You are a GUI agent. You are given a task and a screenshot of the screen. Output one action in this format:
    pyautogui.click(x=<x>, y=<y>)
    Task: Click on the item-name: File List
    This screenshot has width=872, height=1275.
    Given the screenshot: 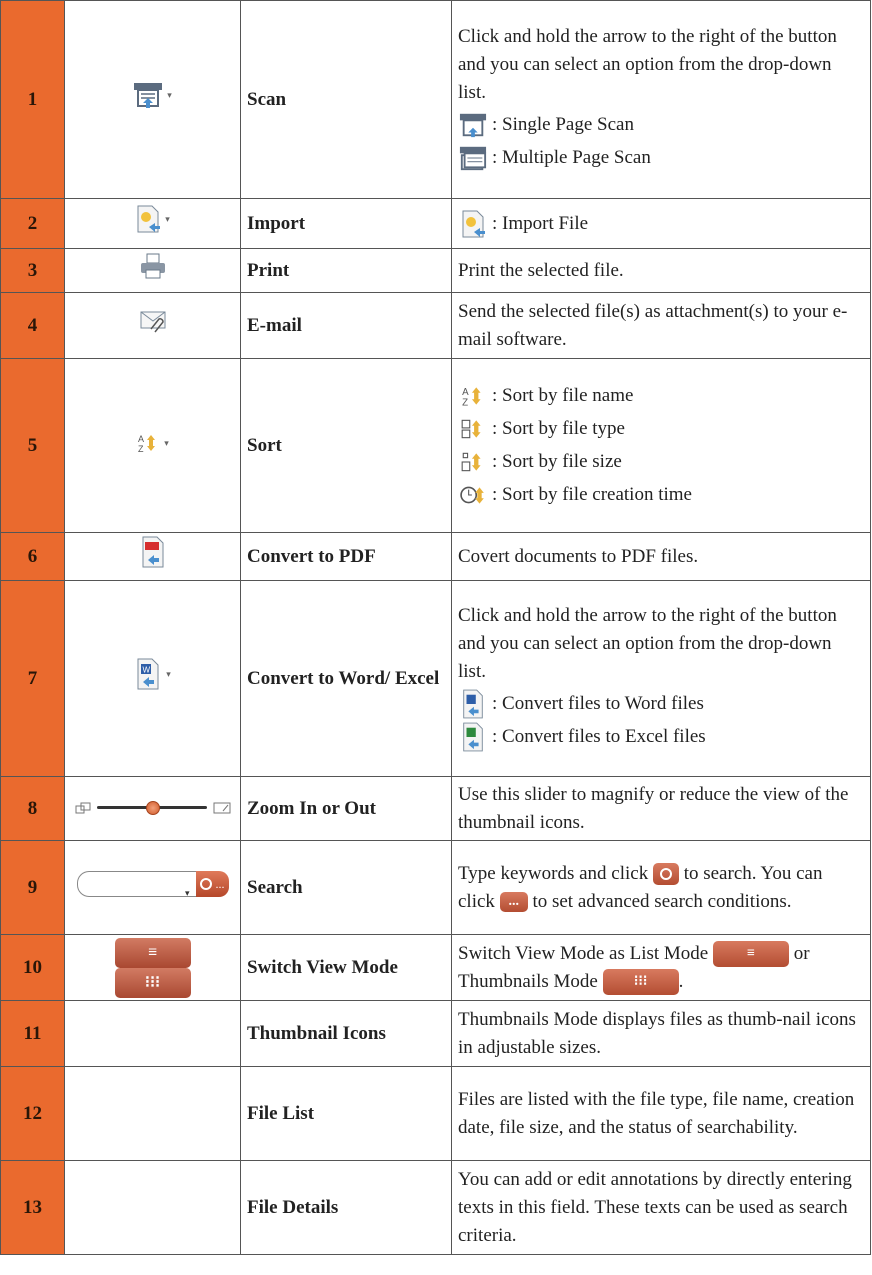 What is the action you would take?
    pyautogui.click(x=346, y=1113)
    